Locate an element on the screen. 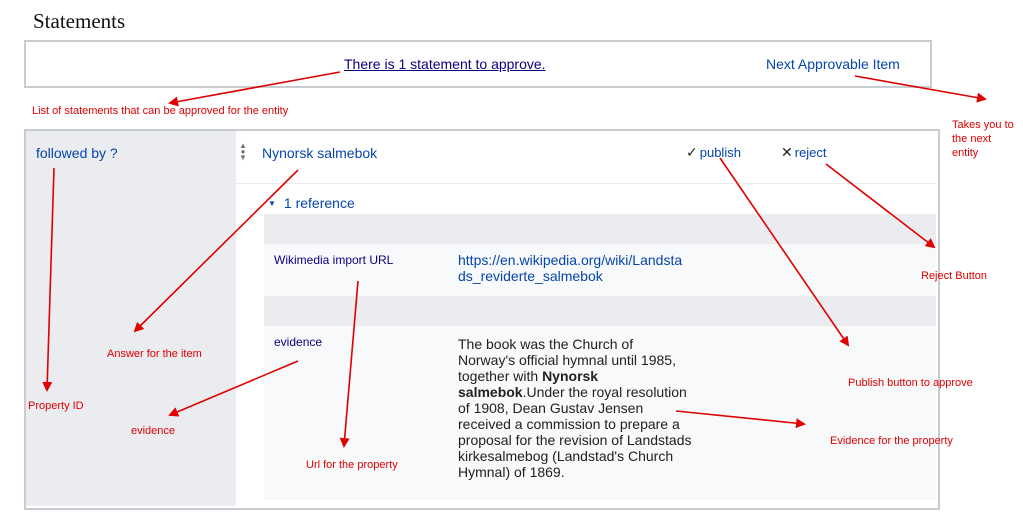 This screenshot has width=1023, height=524. arrow-next-entity is located at coordinates (920, 89).